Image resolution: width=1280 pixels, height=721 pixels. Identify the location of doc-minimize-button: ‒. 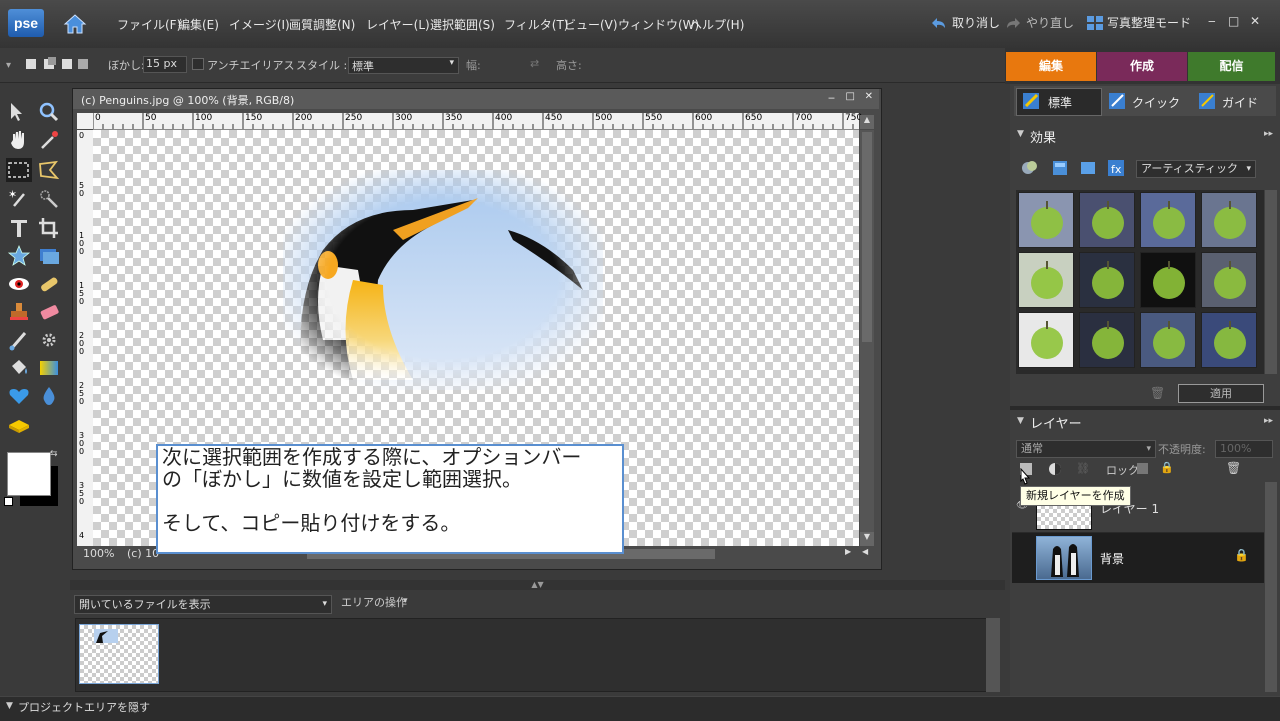
(831, 97).